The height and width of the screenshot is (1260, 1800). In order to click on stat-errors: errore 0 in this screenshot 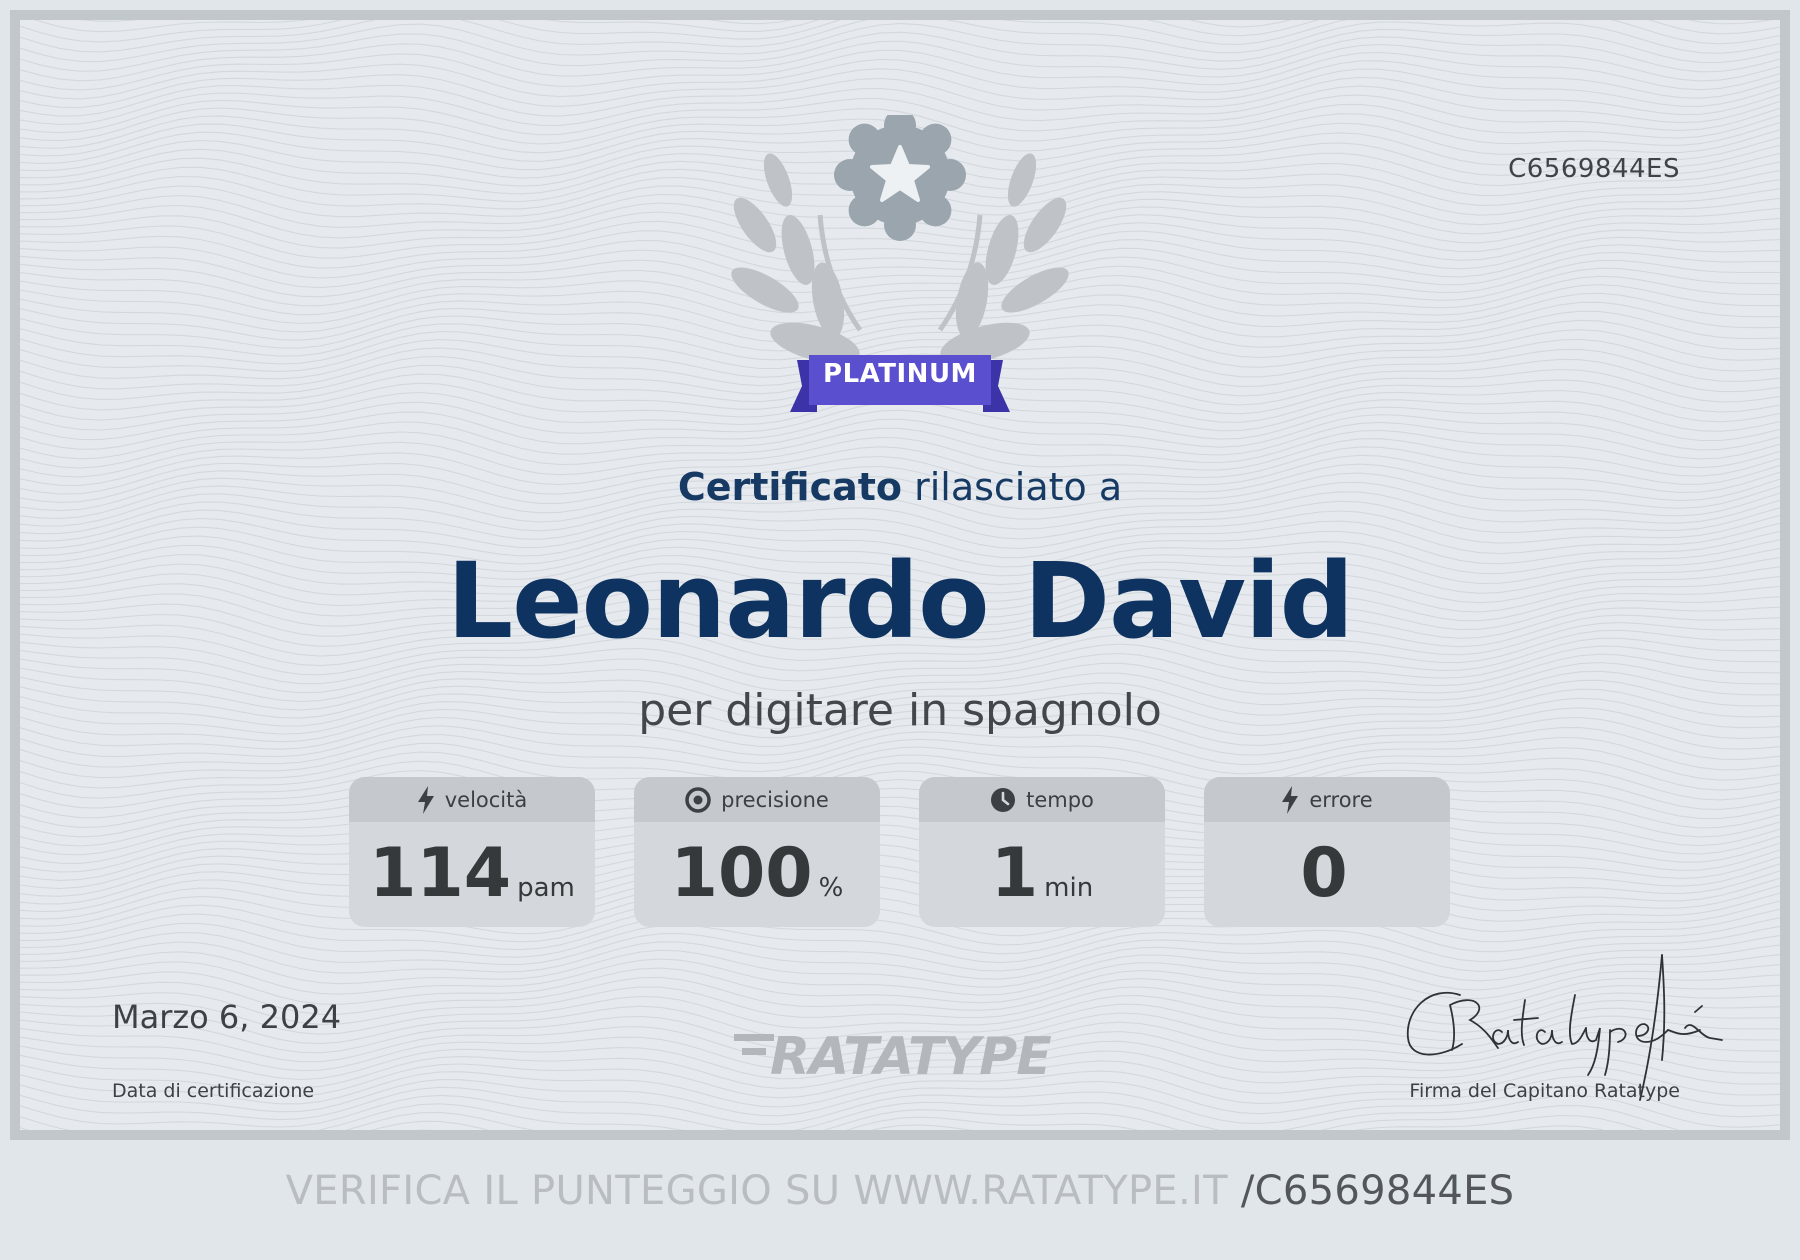, I will do `click(1327, 852)`.